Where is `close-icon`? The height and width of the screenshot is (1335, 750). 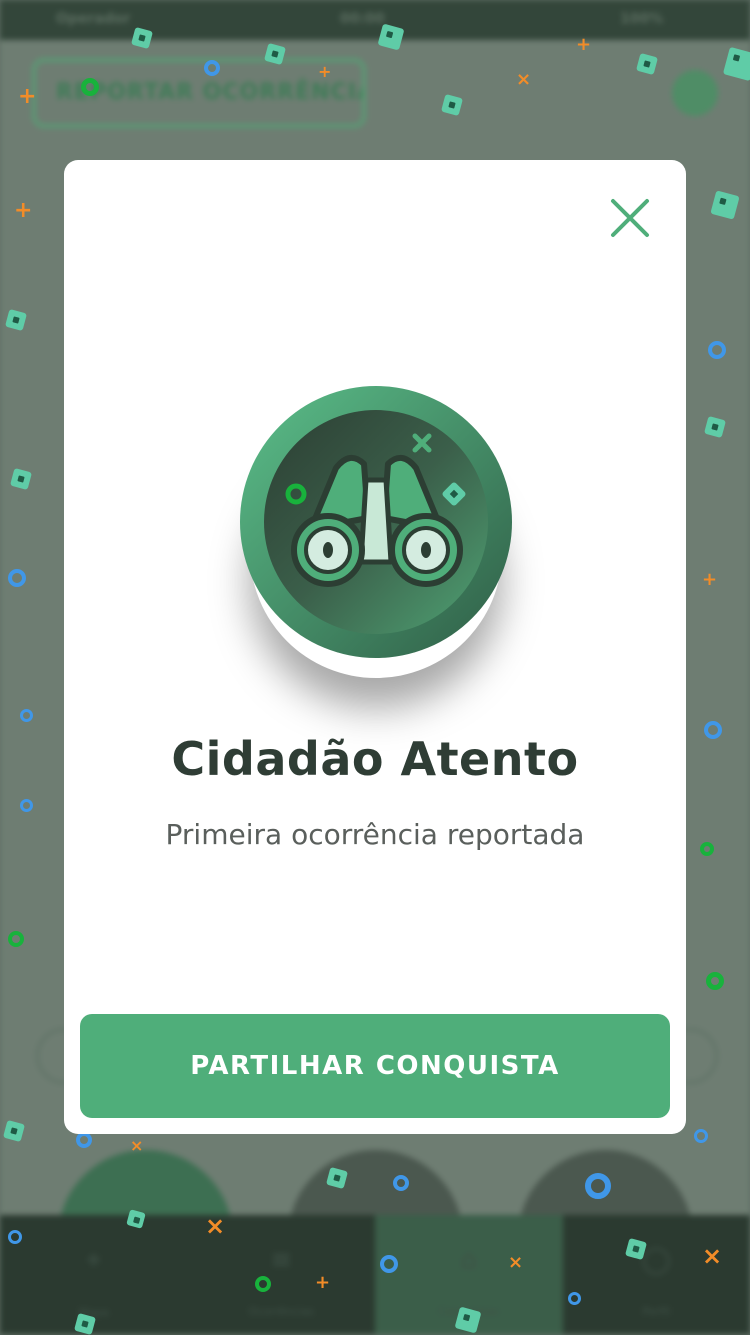 close-icon is located at coordinates (630, 218).